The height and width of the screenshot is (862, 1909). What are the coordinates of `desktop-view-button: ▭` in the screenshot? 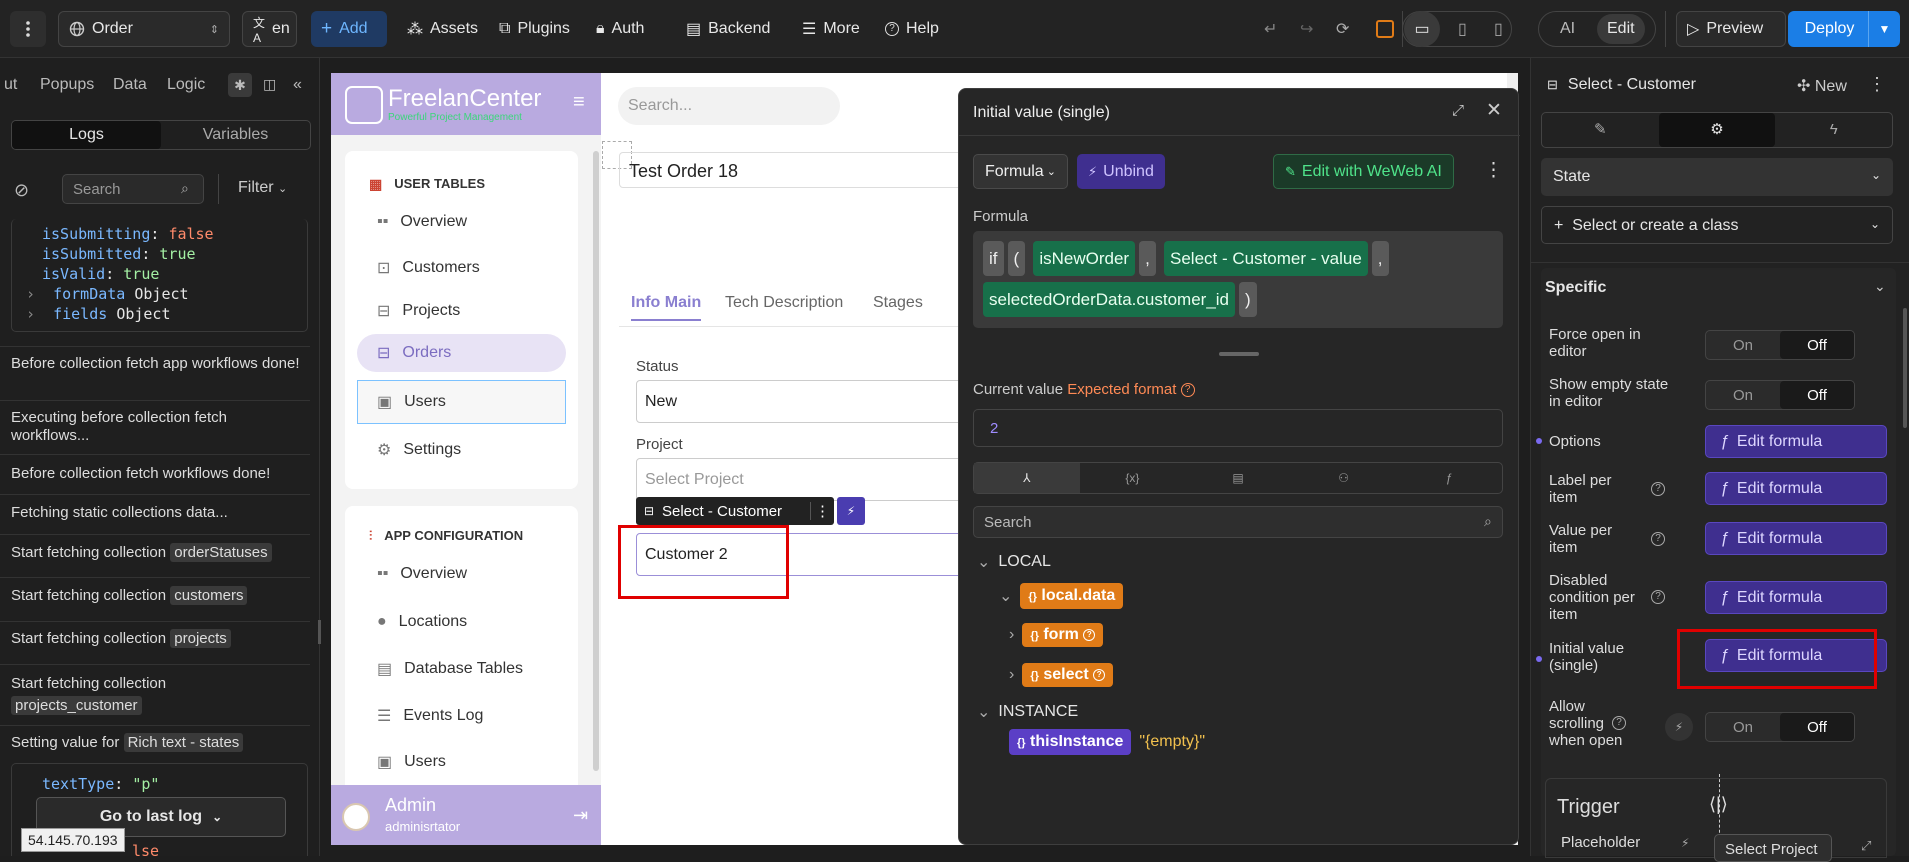 It's located at (1422, 29).